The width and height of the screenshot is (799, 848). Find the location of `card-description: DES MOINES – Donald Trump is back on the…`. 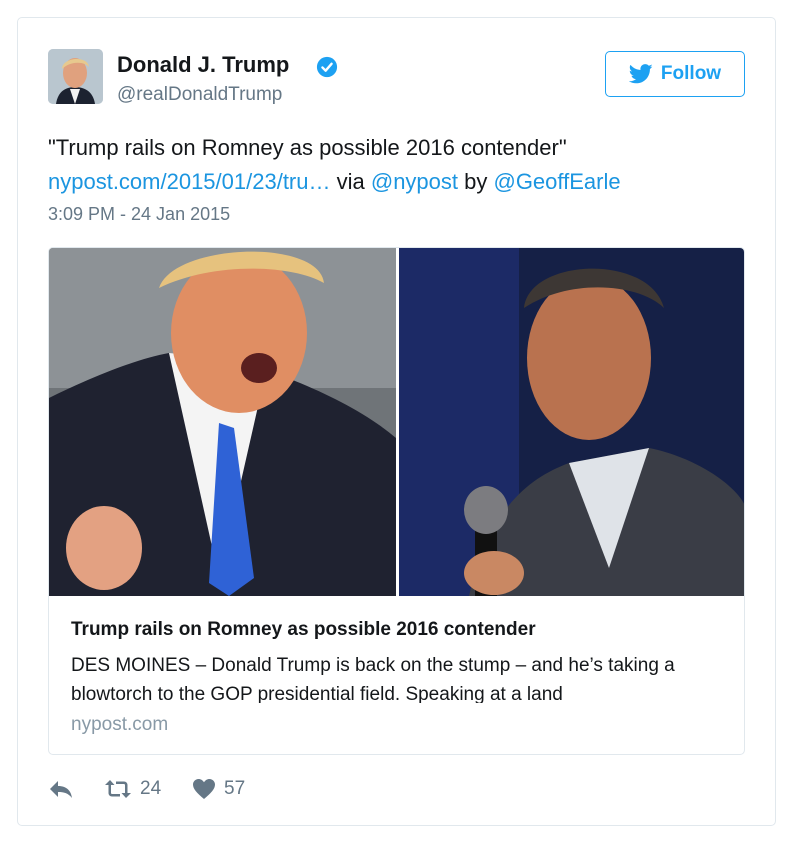

card-description: DES MOINES – Donald Trump is back on the… is located at coordinates (373, 679).